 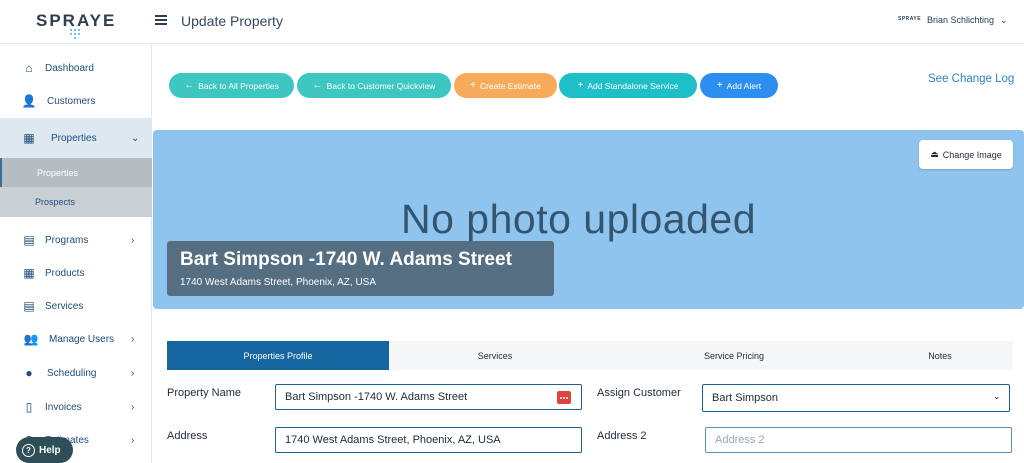 What do you see at coordinates (29, 101) in the screenshot?
I see `user-icon: 👤` at bounding box center [29, 101].